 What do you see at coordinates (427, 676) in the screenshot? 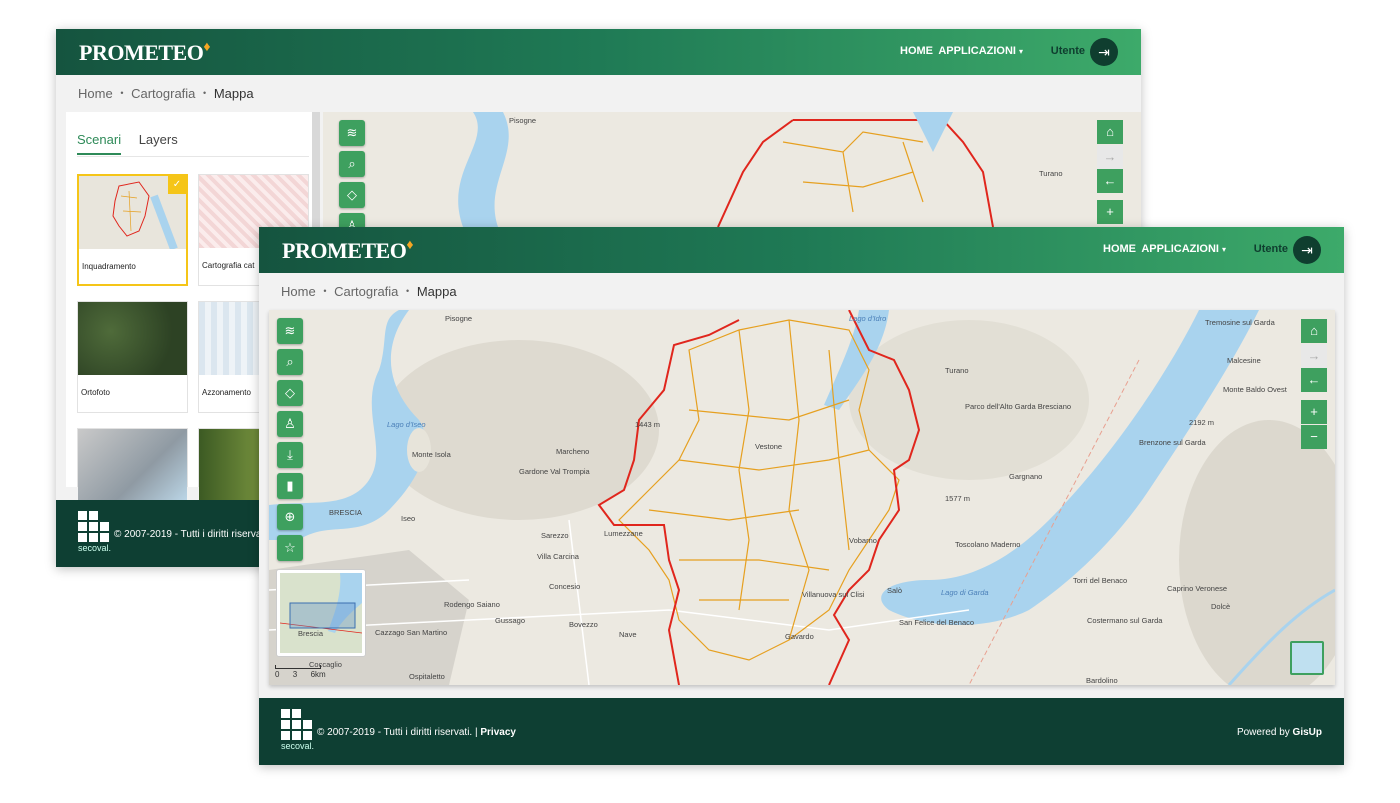
I see `map-label: Ospitaletto` at bounding box center [427, 676].